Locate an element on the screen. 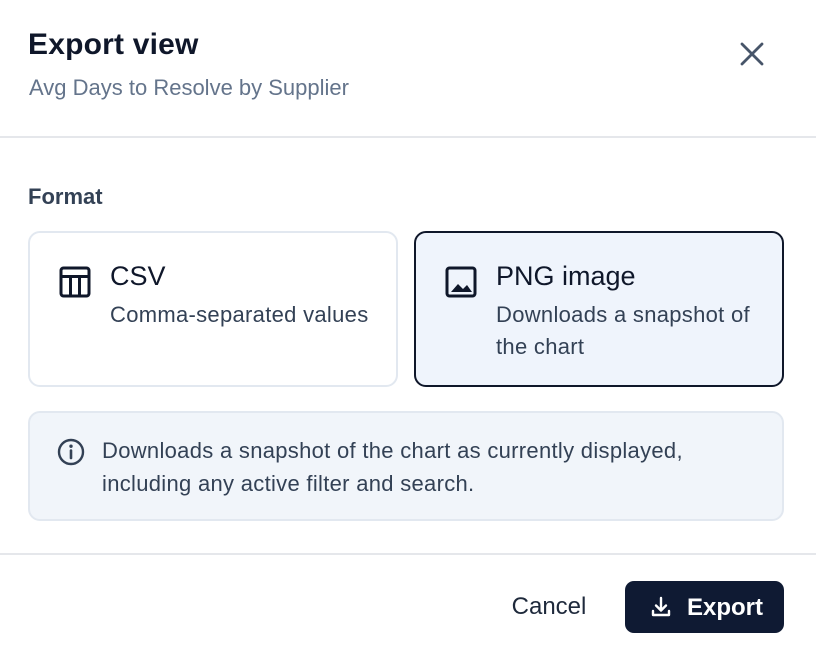 Image resolution: width=816 pixels, height=648 pixels. format-option-title: CSV is located at coordinates (138, 276).